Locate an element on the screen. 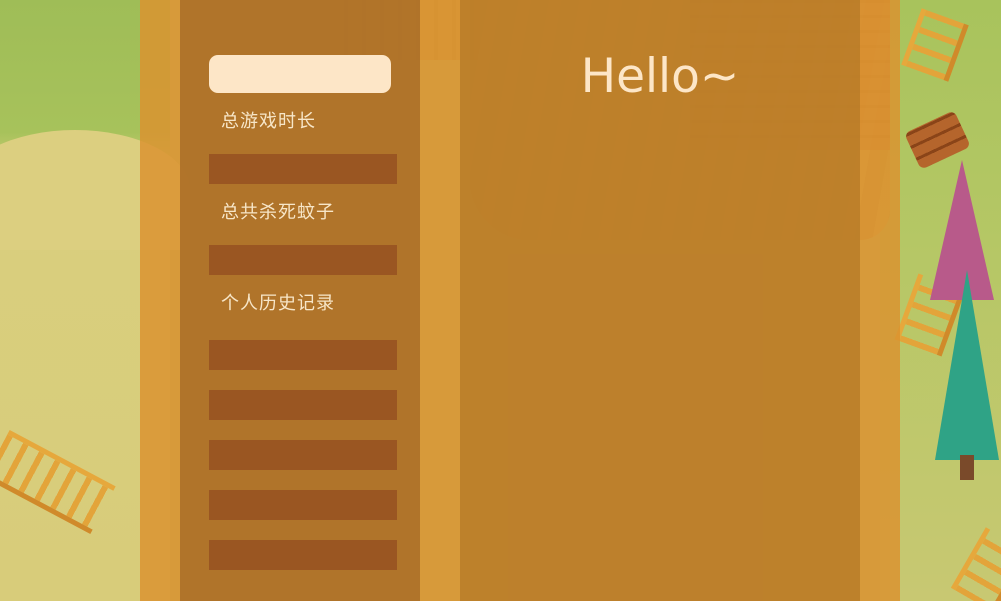 The height and width of the screenshot is (601, 1001). teal-pine-tree is located at coordinates (967, 365).